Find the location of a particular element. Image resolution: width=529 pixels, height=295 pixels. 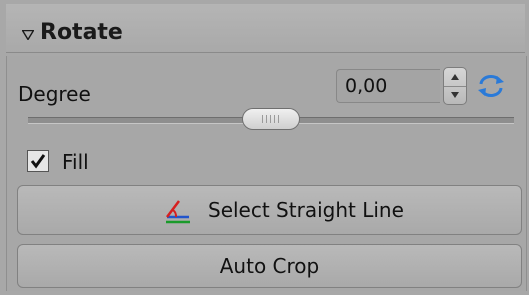

degree-spinner is located at coordinates (455, 86).